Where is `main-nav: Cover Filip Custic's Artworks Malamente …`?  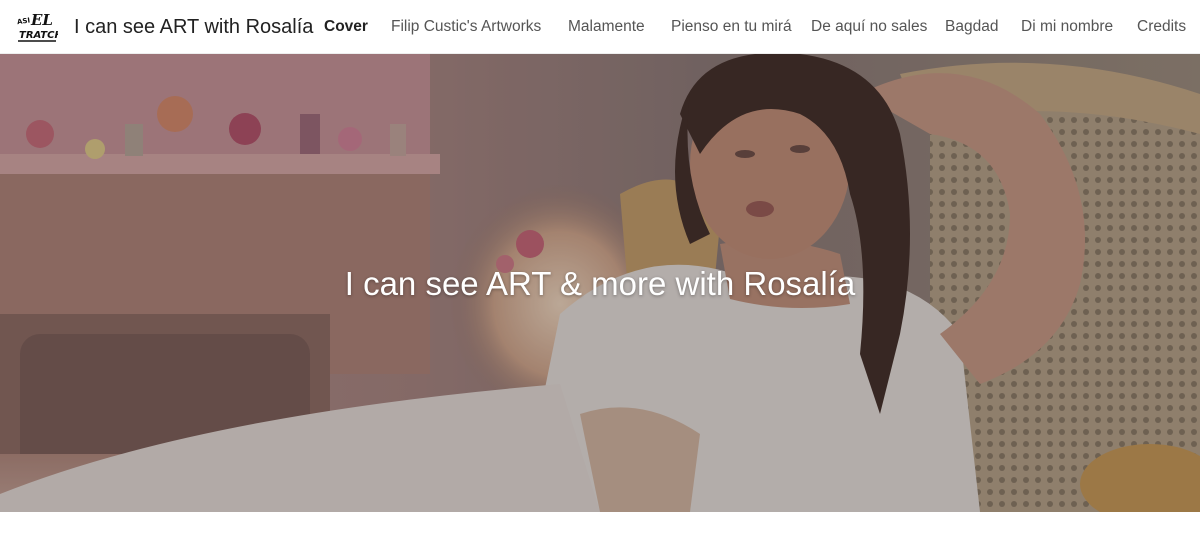 main-nav: Cover Filip Custic's Artworks Malamente … is located at coordinates (600, 27).